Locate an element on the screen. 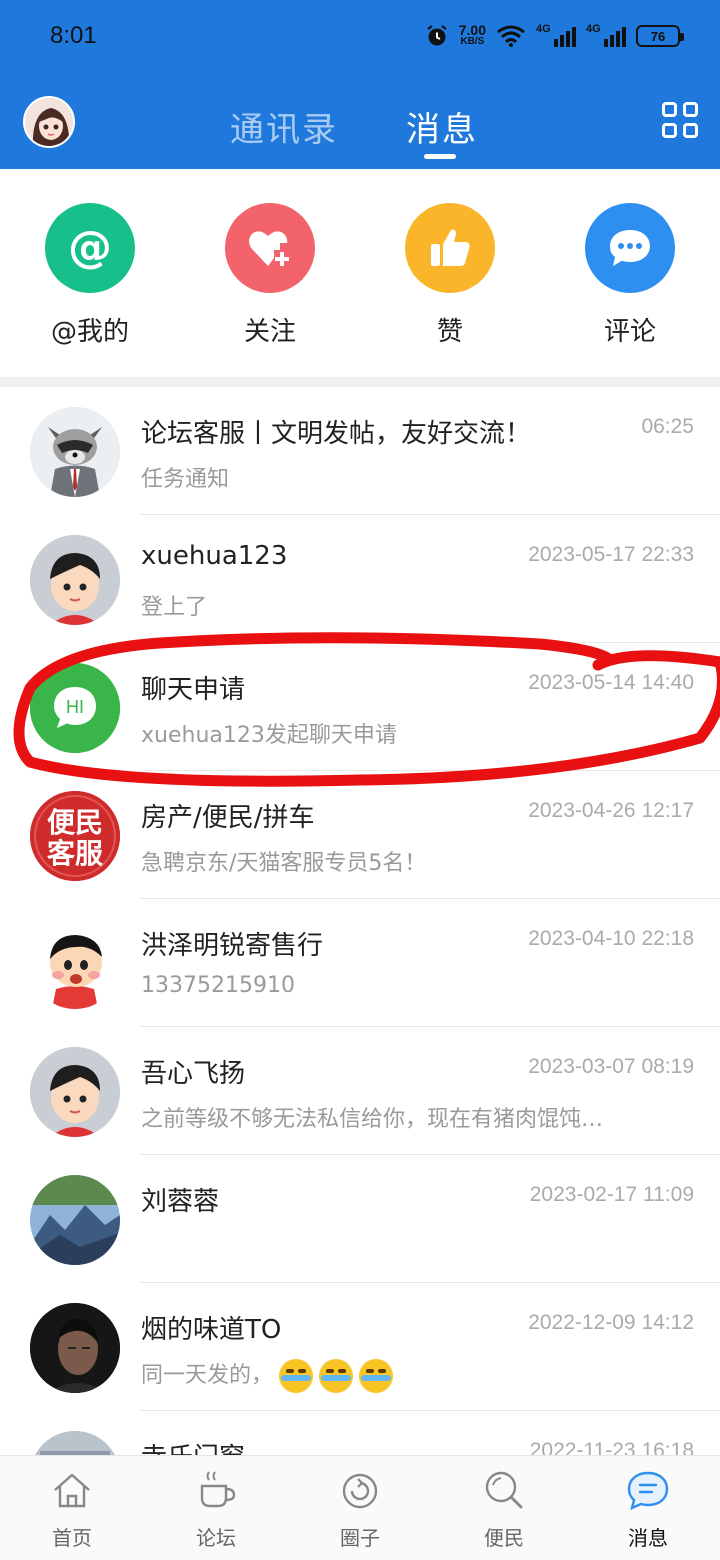 This screenshot has width=720, height=1560. message-preview: 急聘京东/天猫客服专员5名！ is located at coordinates (284, 863).